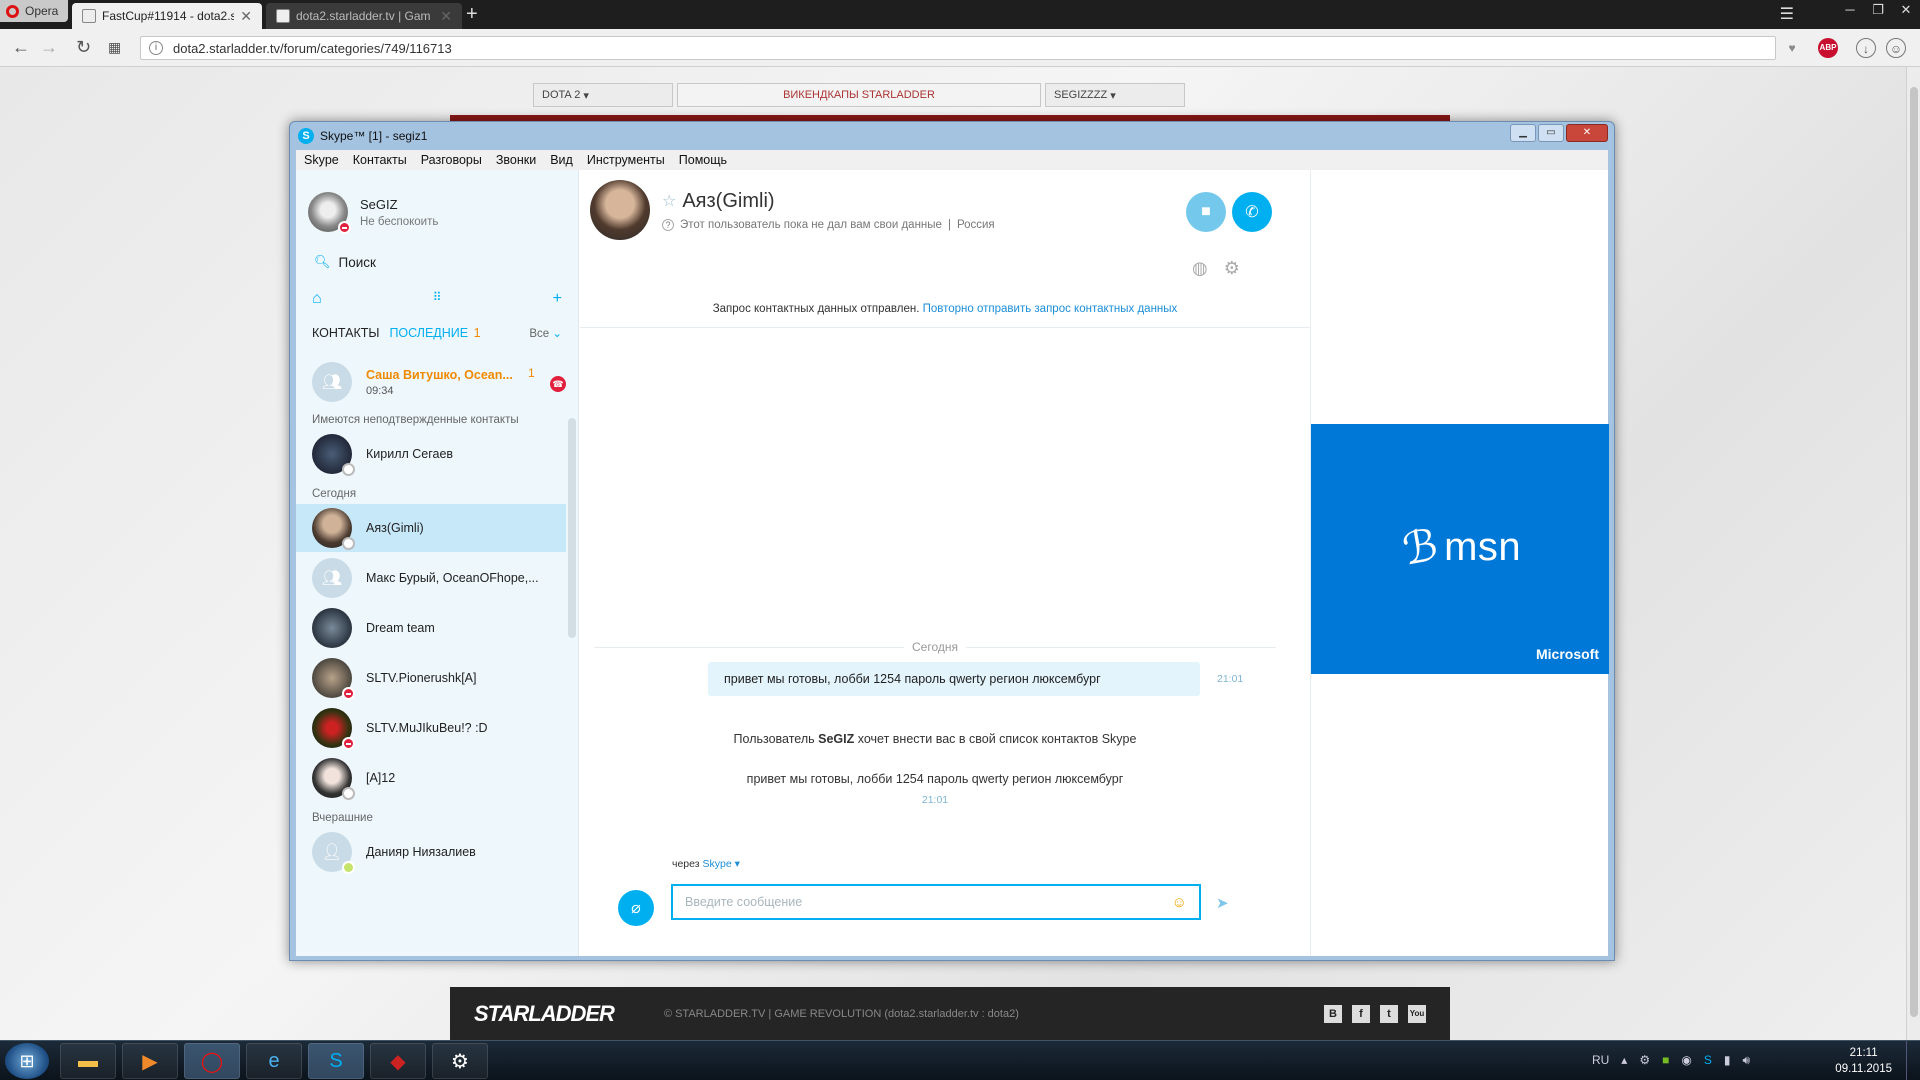  I want to click on tab-recent: ПОСЛЕДНИЕ 1, so click(434, 333).